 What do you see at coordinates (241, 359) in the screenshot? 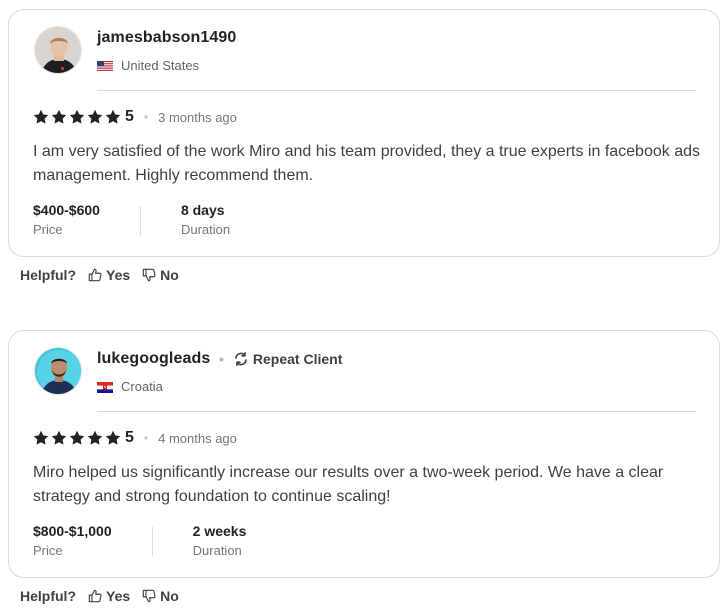
I see `repeat-icon` at bounding box center [241, 359].